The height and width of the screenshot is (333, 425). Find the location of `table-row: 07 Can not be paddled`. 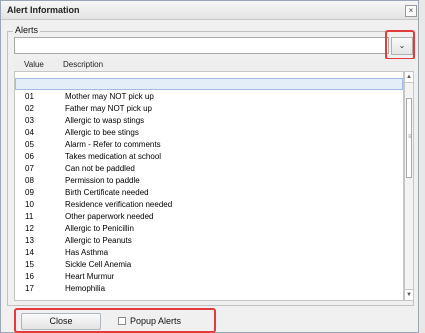

table-row: 07 Can not be paddled is located at coordinates (209, 168).